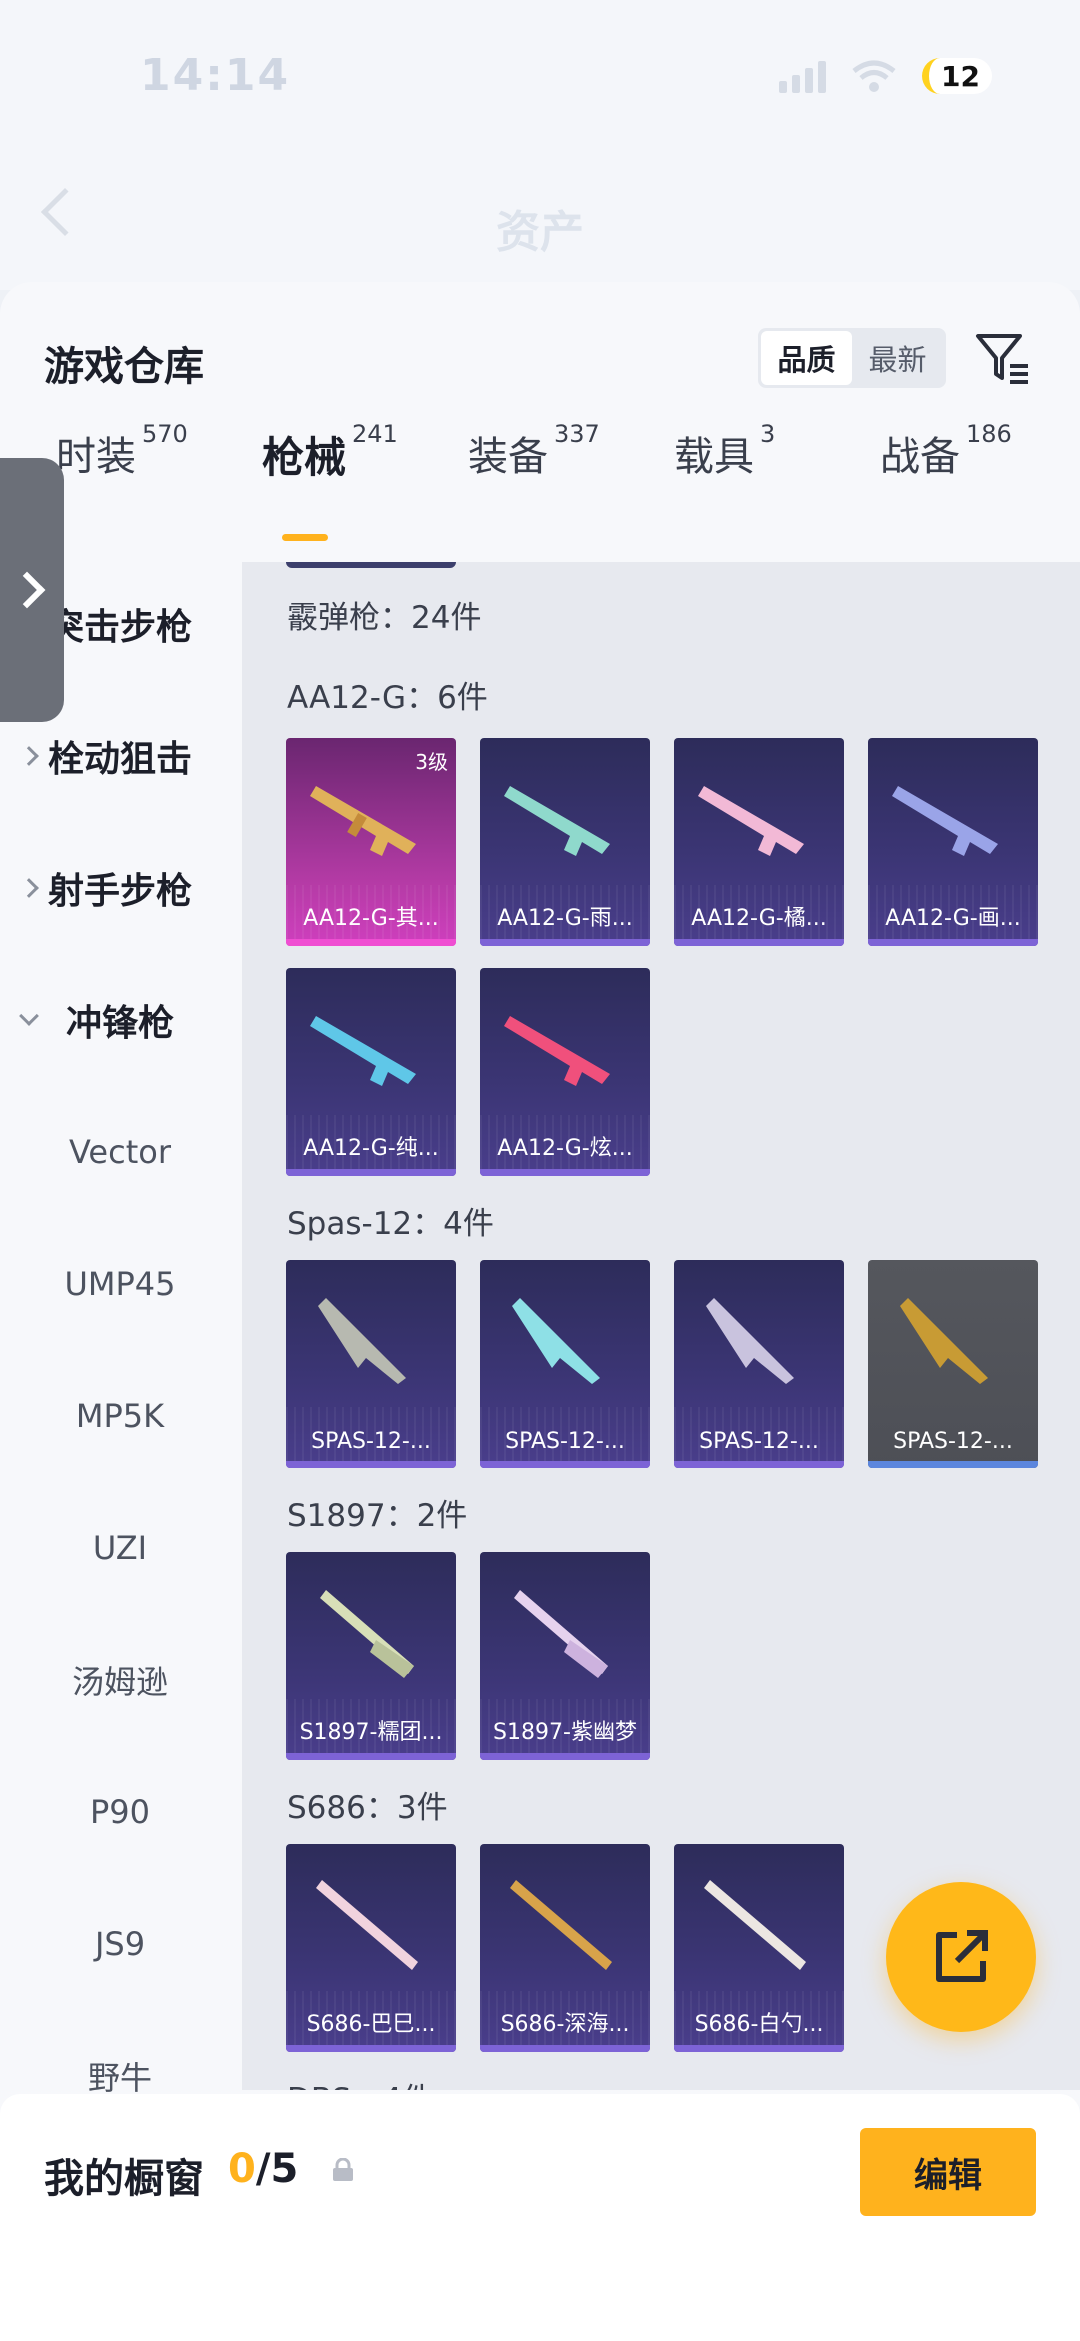  I want to click on section-label-s686: S686：3件, so click(367, 1808).